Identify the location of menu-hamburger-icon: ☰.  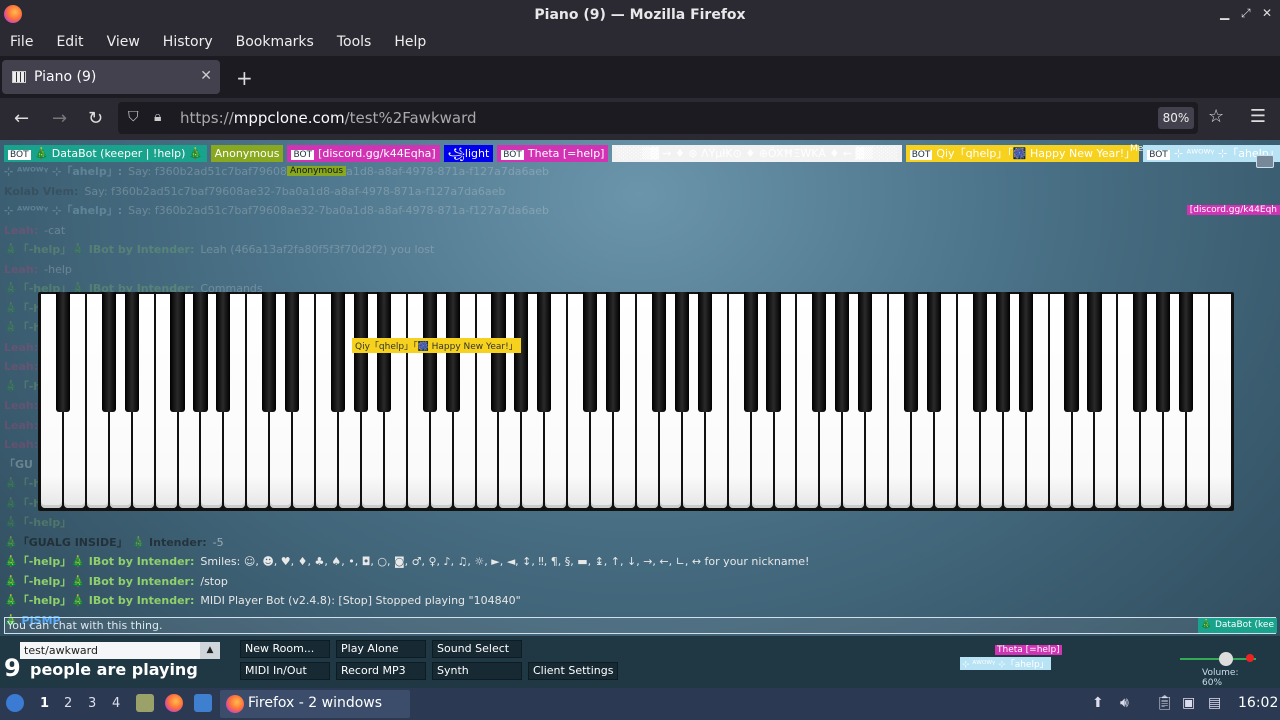
(1258, 116).